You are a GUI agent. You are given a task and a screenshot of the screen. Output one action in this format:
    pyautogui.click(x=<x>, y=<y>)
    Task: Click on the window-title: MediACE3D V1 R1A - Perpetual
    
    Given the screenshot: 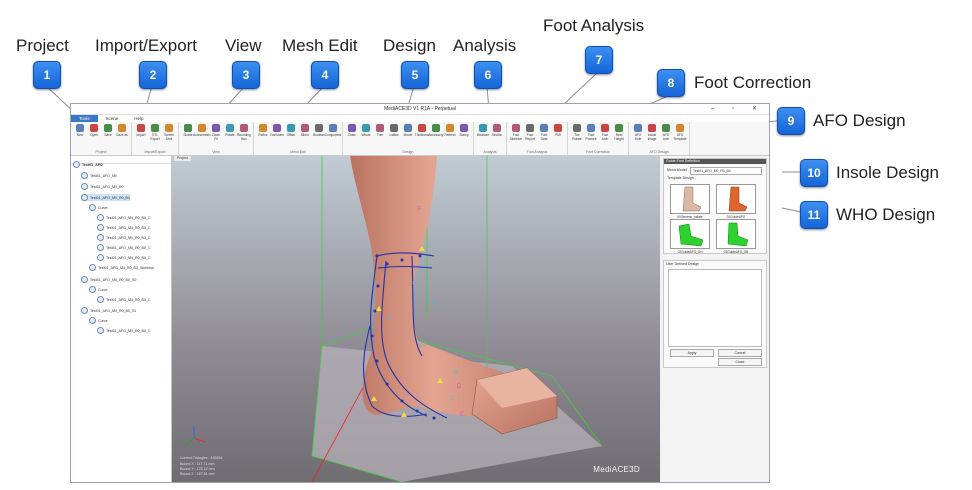 What is the action you would take?
    pyautogui.click(x=420, y=109)
    